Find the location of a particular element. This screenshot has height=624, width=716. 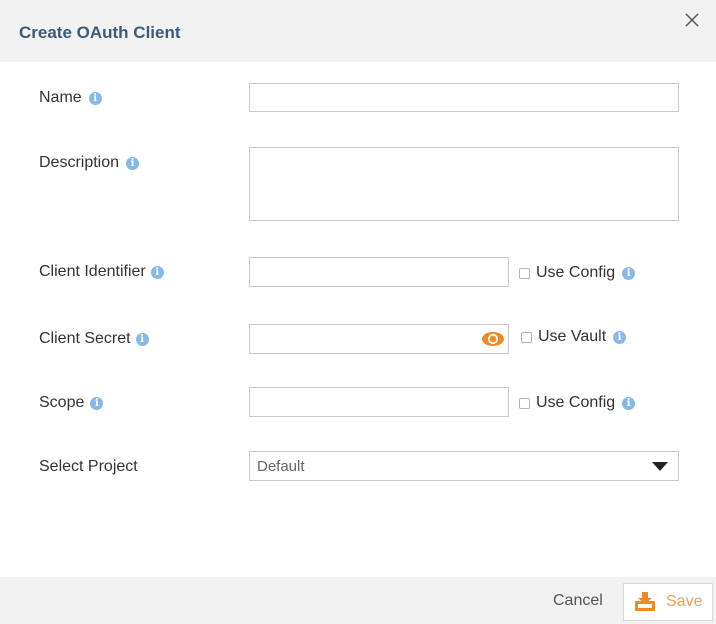

description-textarea is located at coordinates (464, 184).